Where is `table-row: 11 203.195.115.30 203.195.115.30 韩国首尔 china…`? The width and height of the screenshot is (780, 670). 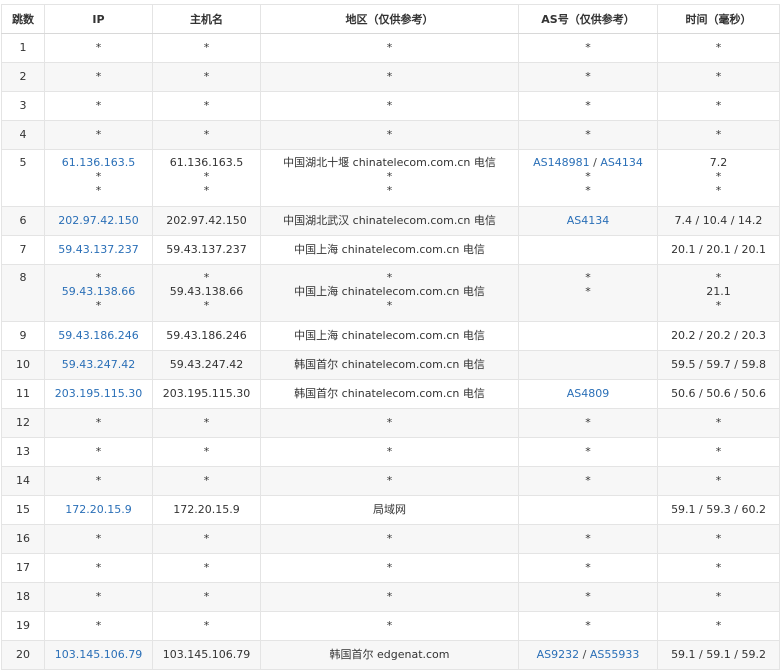 table-row: 11 203.195.115.30 203.195.115.30 韩国首尔 china… is located at coordinates (390, 394).